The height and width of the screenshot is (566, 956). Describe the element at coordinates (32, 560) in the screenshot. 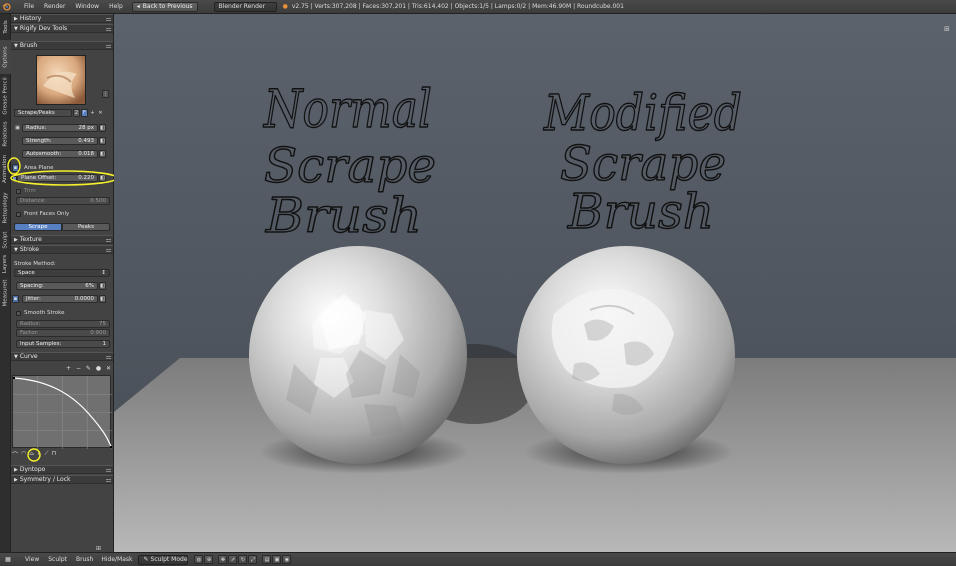

I see `menu-view: View` at that location.